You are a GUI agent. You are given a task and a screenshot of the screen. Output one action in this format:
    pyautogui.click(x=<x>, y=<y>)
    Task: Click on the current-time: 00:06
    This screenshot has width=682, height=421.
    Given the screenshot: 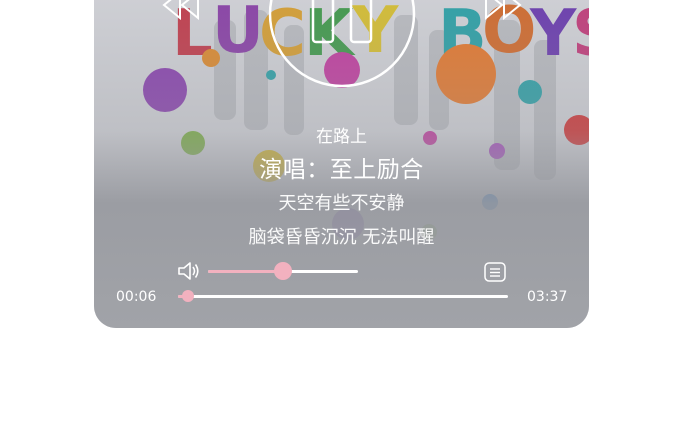 What is the action you would take?
    pyautogui.click(x=136, y=297)
    